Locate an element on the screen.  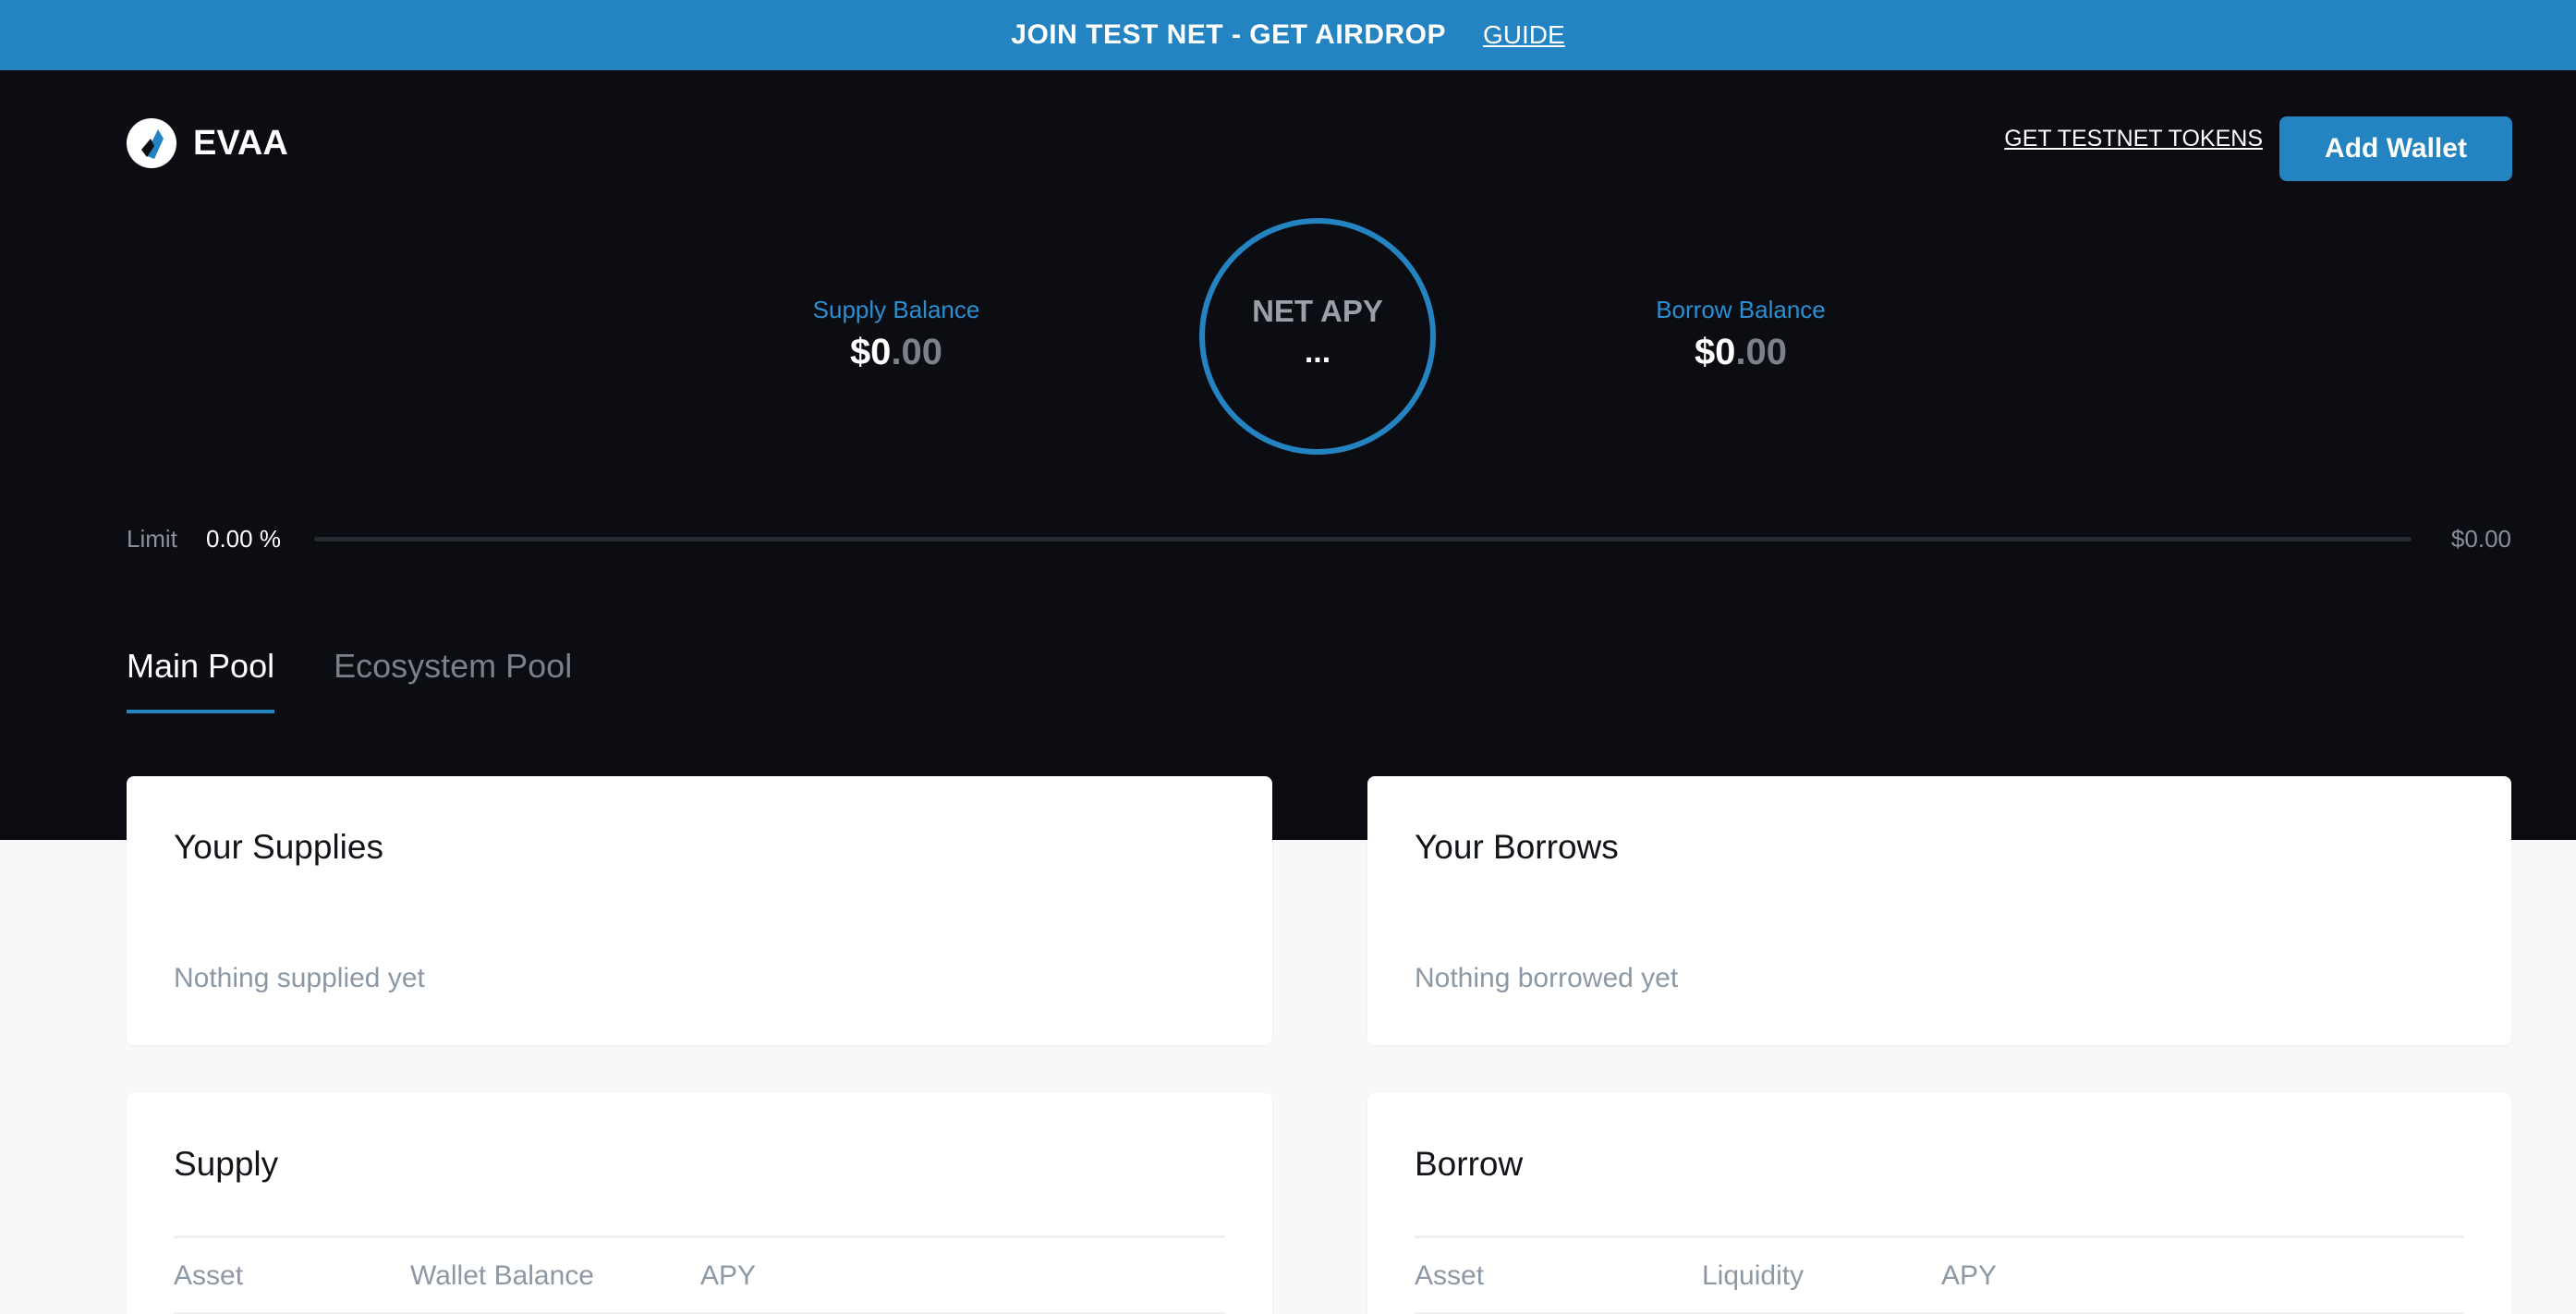
borrow-balance-whole: $0 is located at coordinates (1715, 352).